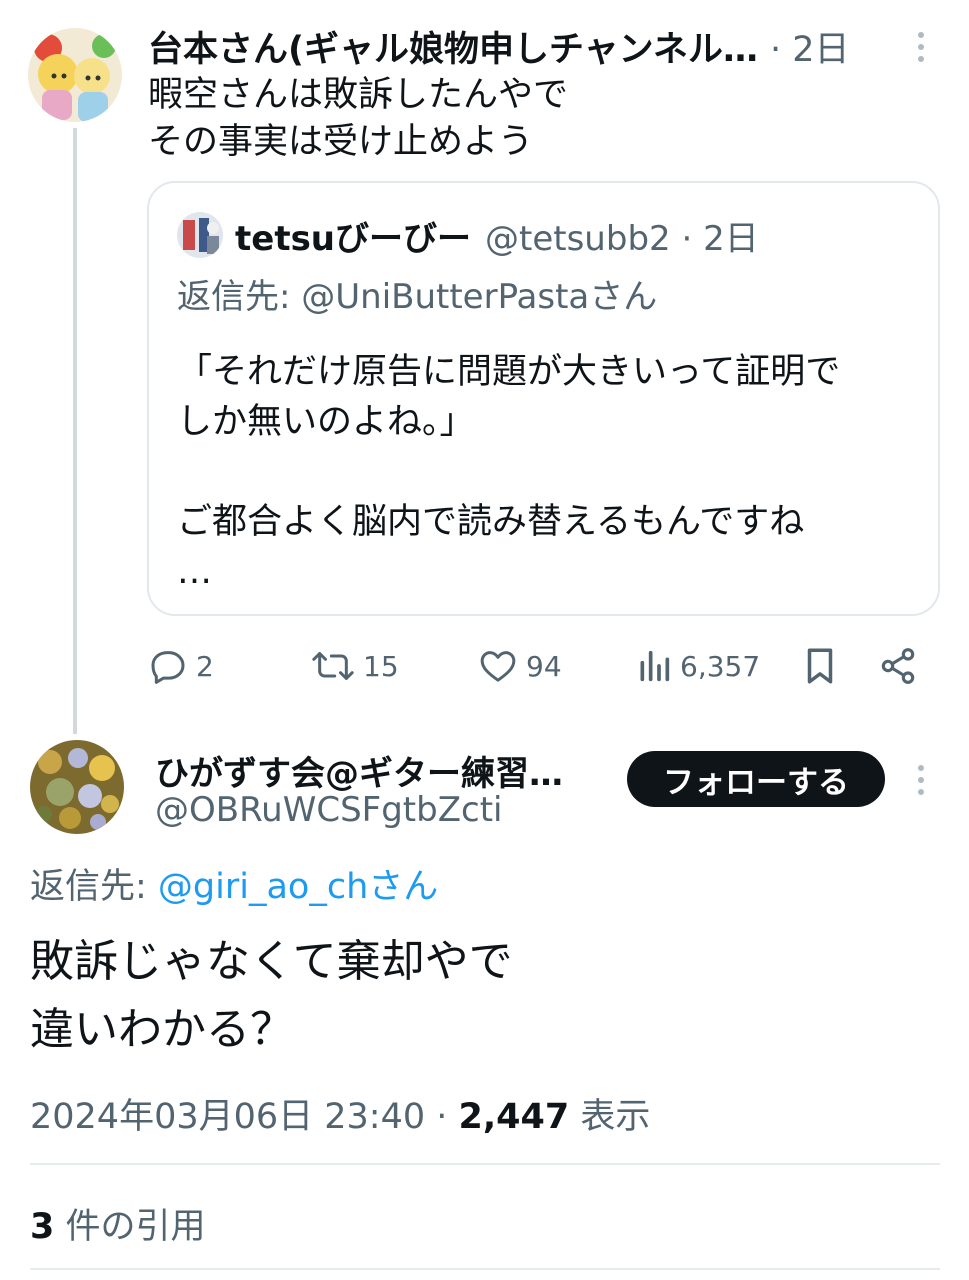 This screenshot has height=1280, width=969. I want to click on quotes-count: 3, so click(42, 1227).